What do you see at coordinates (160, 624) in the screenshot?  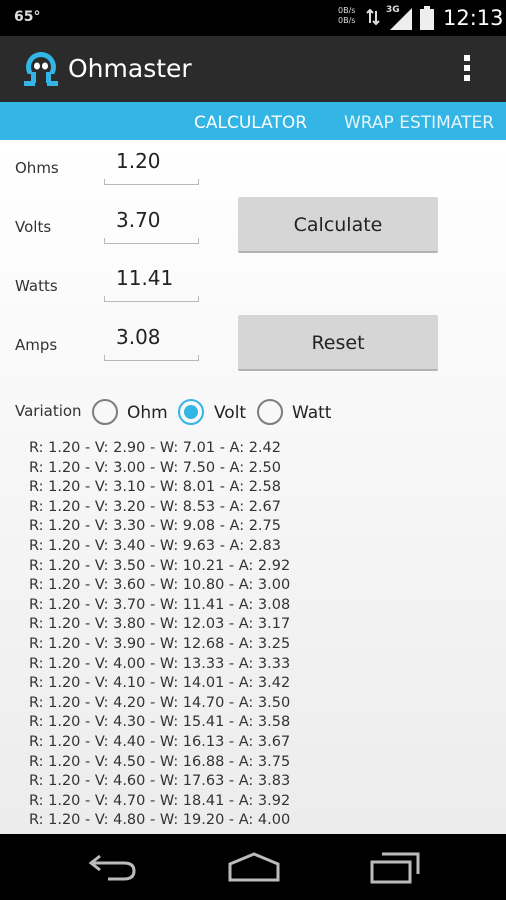 I see `result-line: R: 1.20 - V: 3.80 - W: 12.03 - A: 3.17` at bounding box center [160, 624].